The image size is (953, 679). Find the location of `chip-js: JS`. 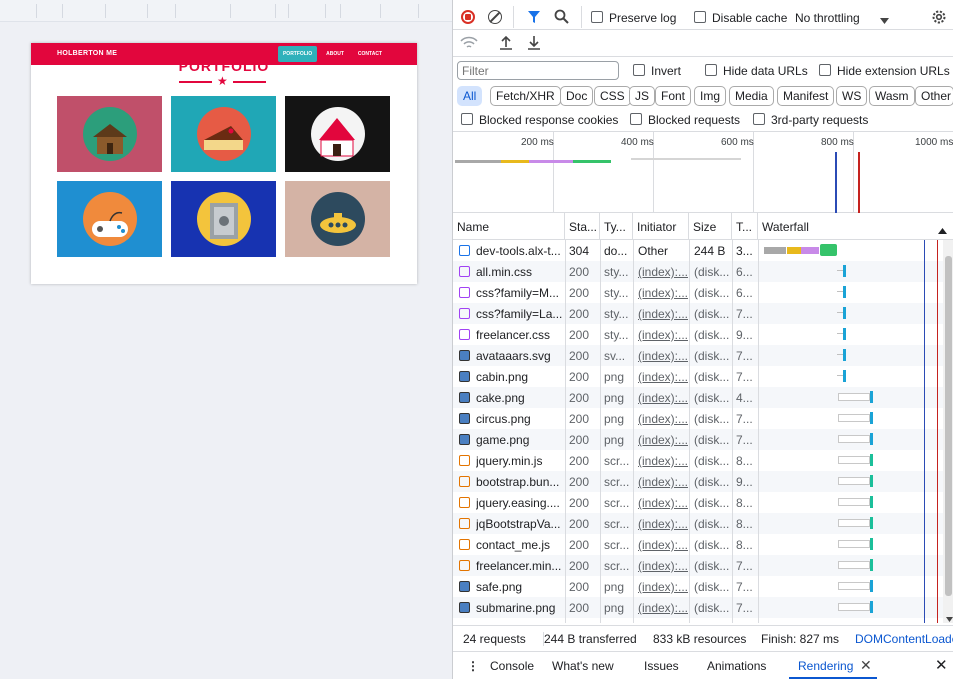

chip-js: JS is located at coordinates (642, 96).